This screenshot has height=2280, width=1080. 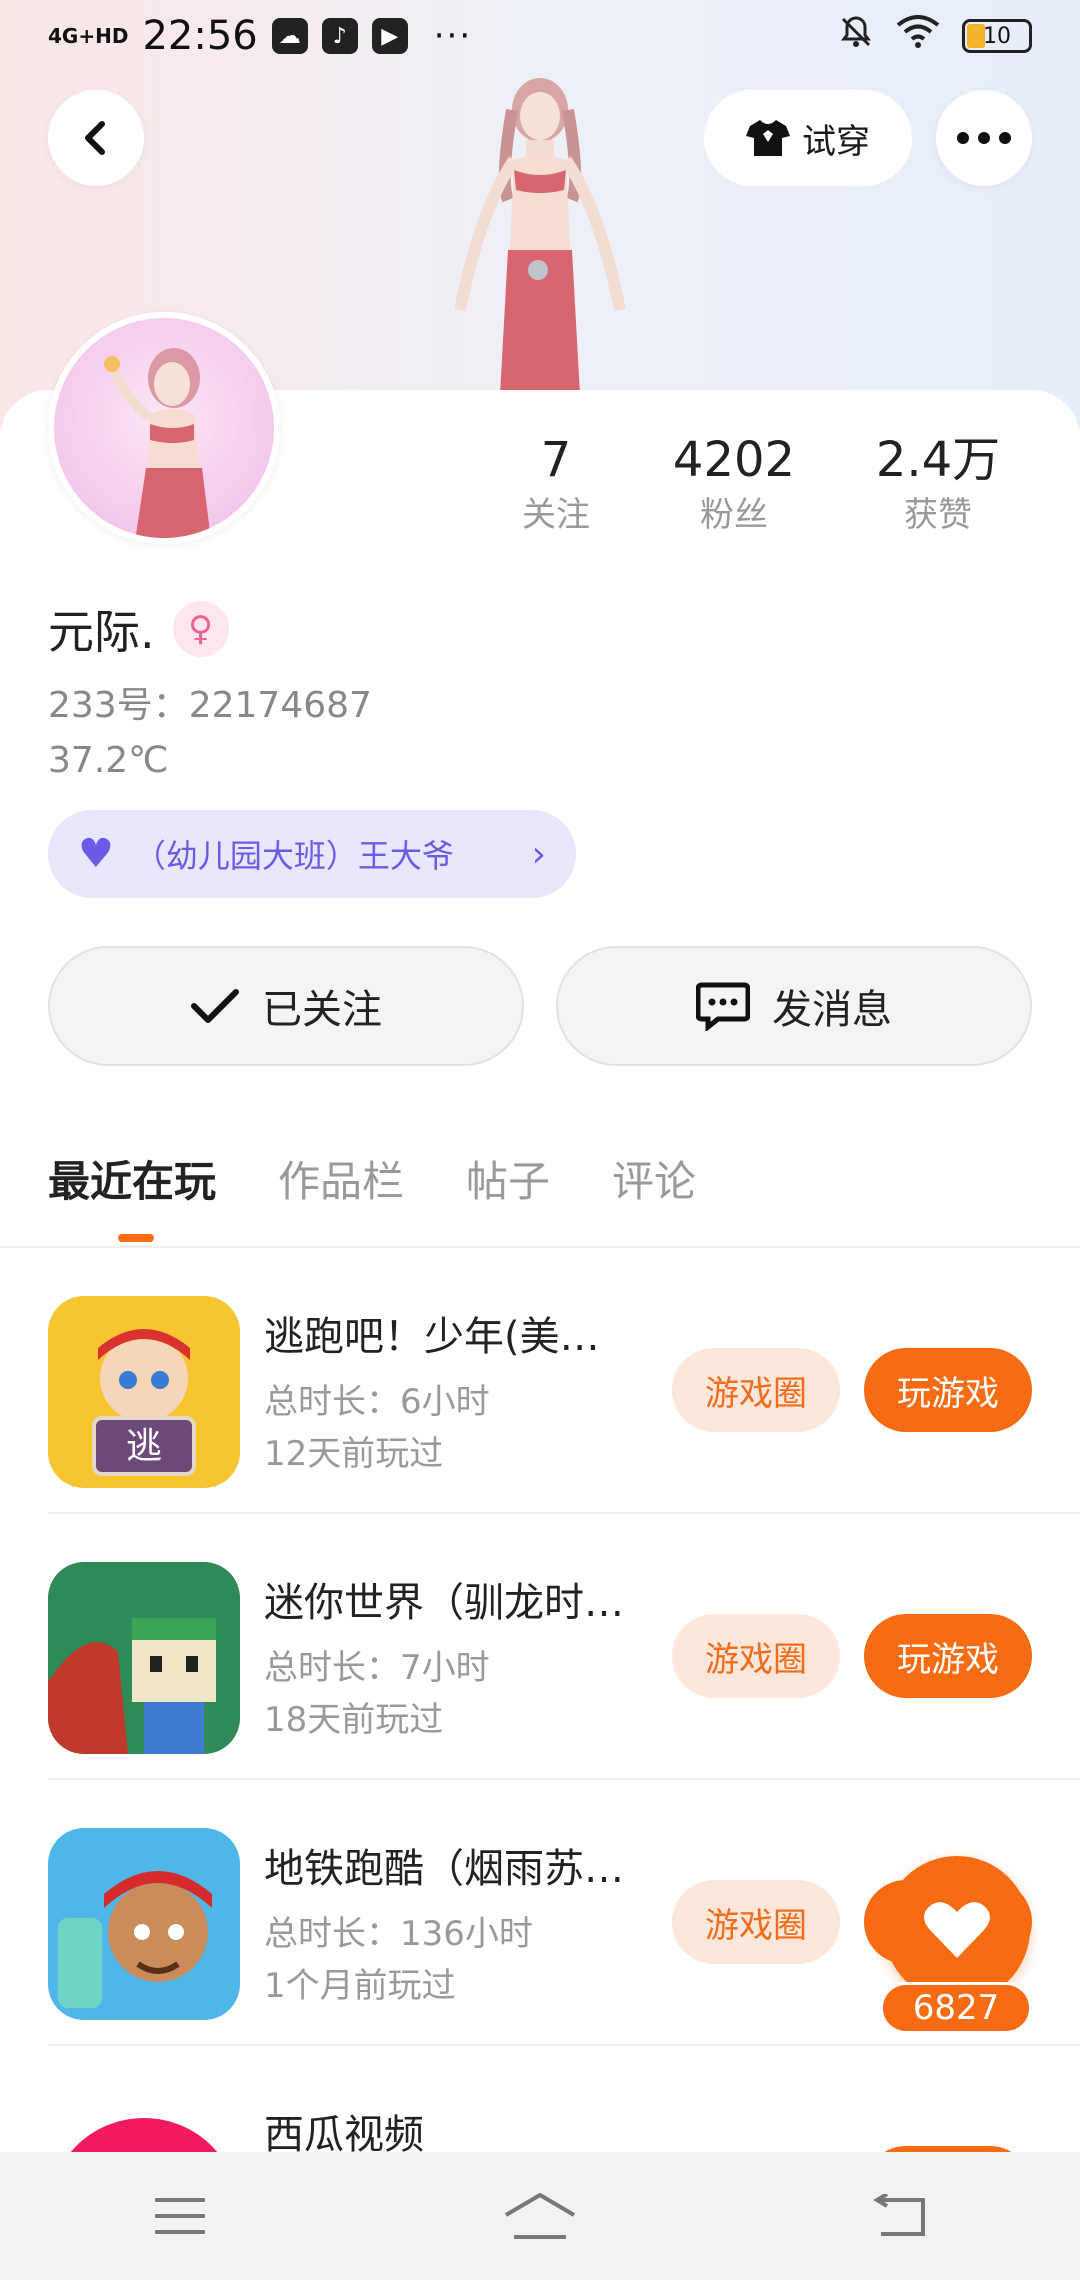 I want to click on likes-label: 获赞, so click(x=938, y=515).